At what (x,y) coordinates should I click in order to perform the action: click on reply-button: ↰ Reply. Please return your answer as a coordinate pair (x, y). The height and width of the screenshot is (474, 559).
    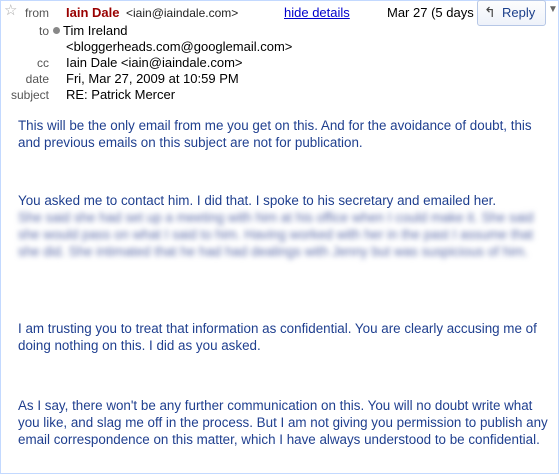
    Looking at the image, I should click on (511, 13).